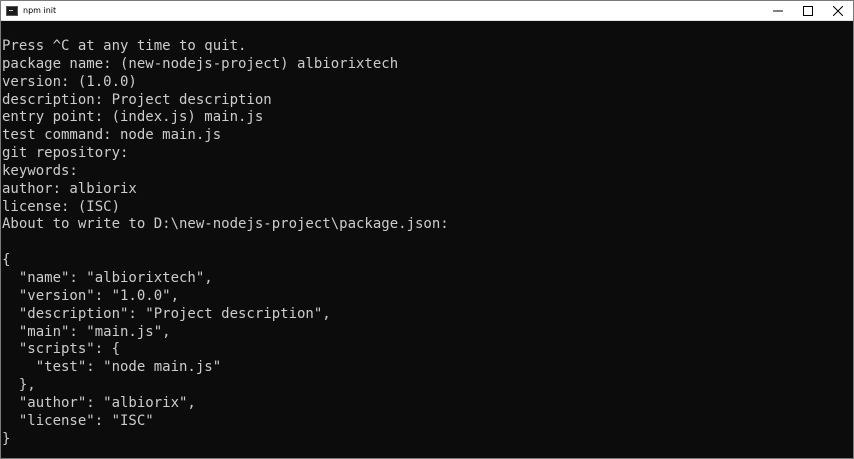 This screenshot has width=854, height=459. What do you see at coordinates (61, 206) in the screenshot?
I see `console-line: license: (ISC)` at bounding box center [61, 206].